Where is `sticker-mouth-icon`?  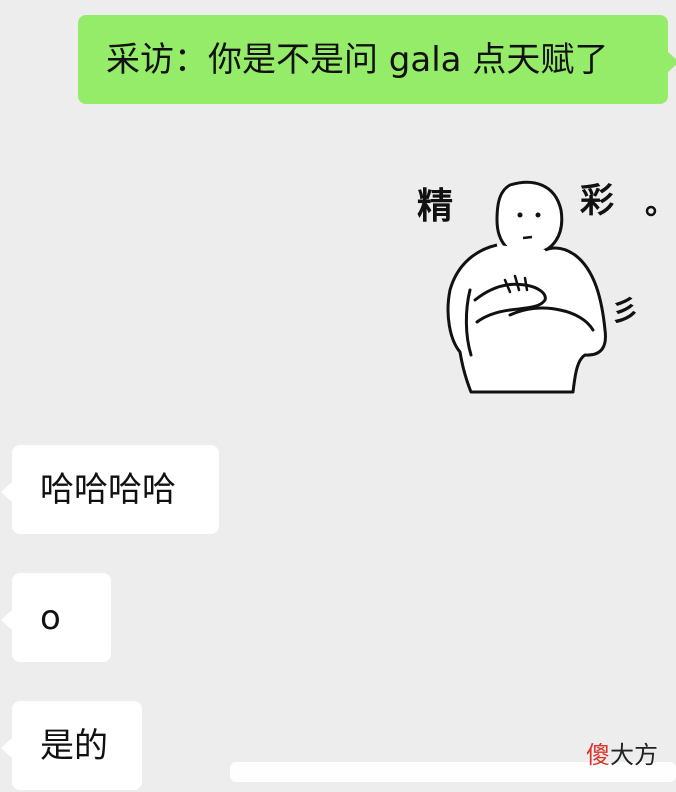 sticker-mouth-icon is located at coordinates (527, 237).